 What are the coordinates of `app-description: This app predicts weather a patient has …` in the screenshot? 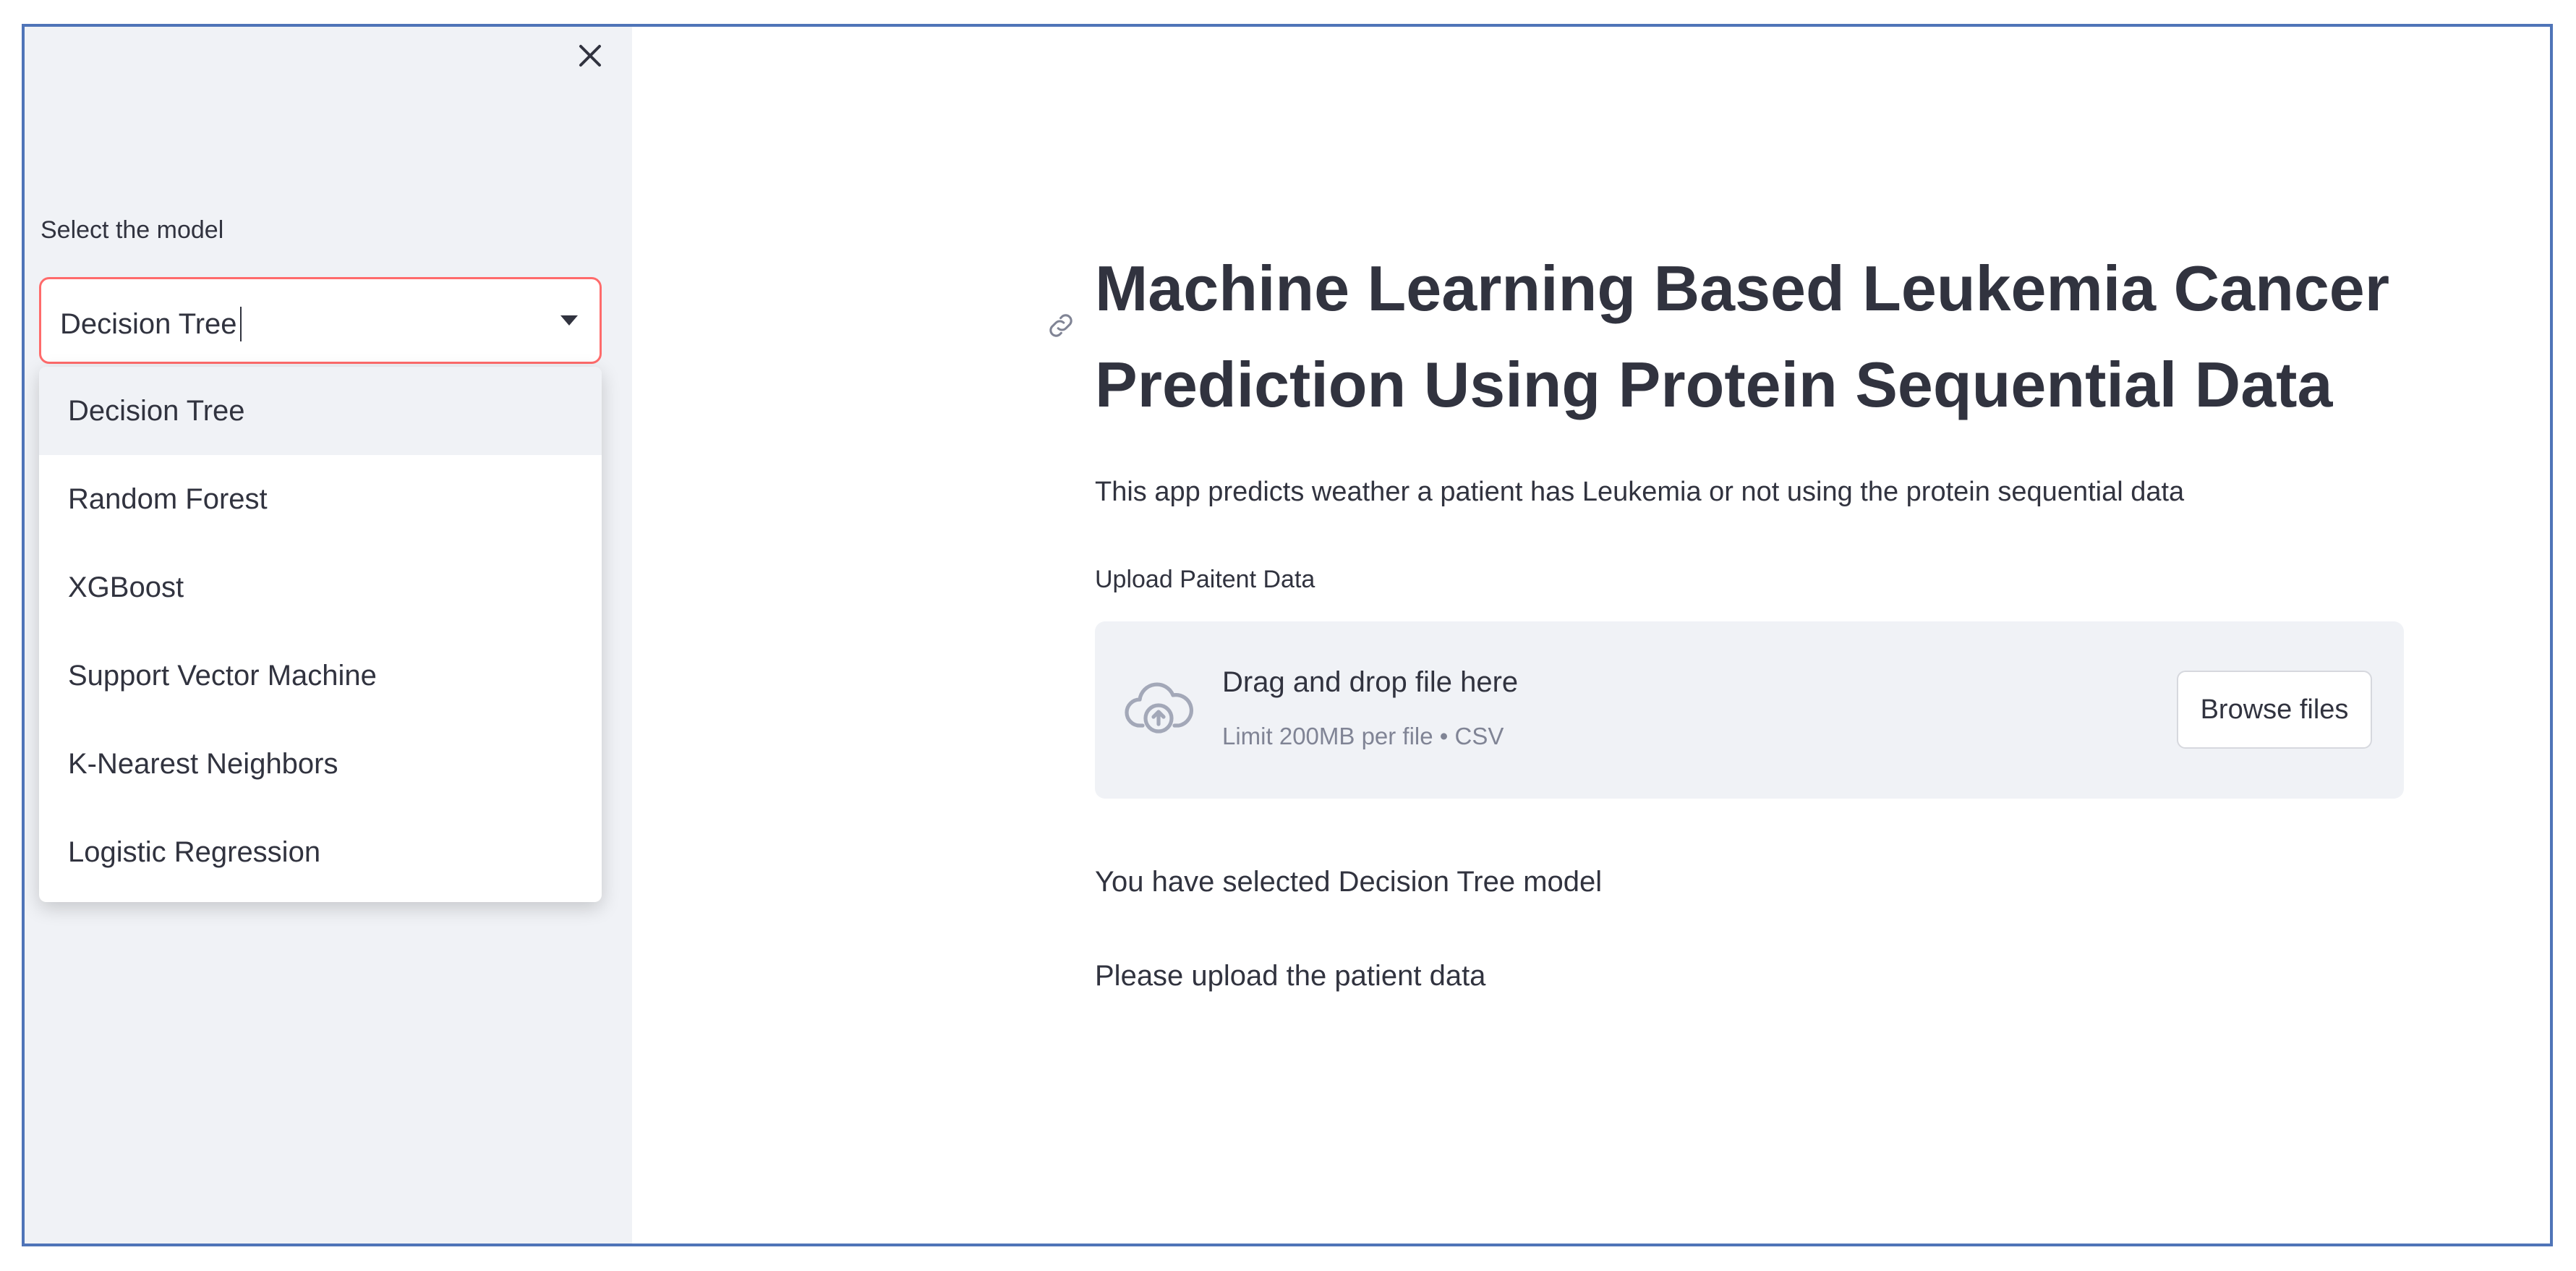 It's located at (1640, 492).